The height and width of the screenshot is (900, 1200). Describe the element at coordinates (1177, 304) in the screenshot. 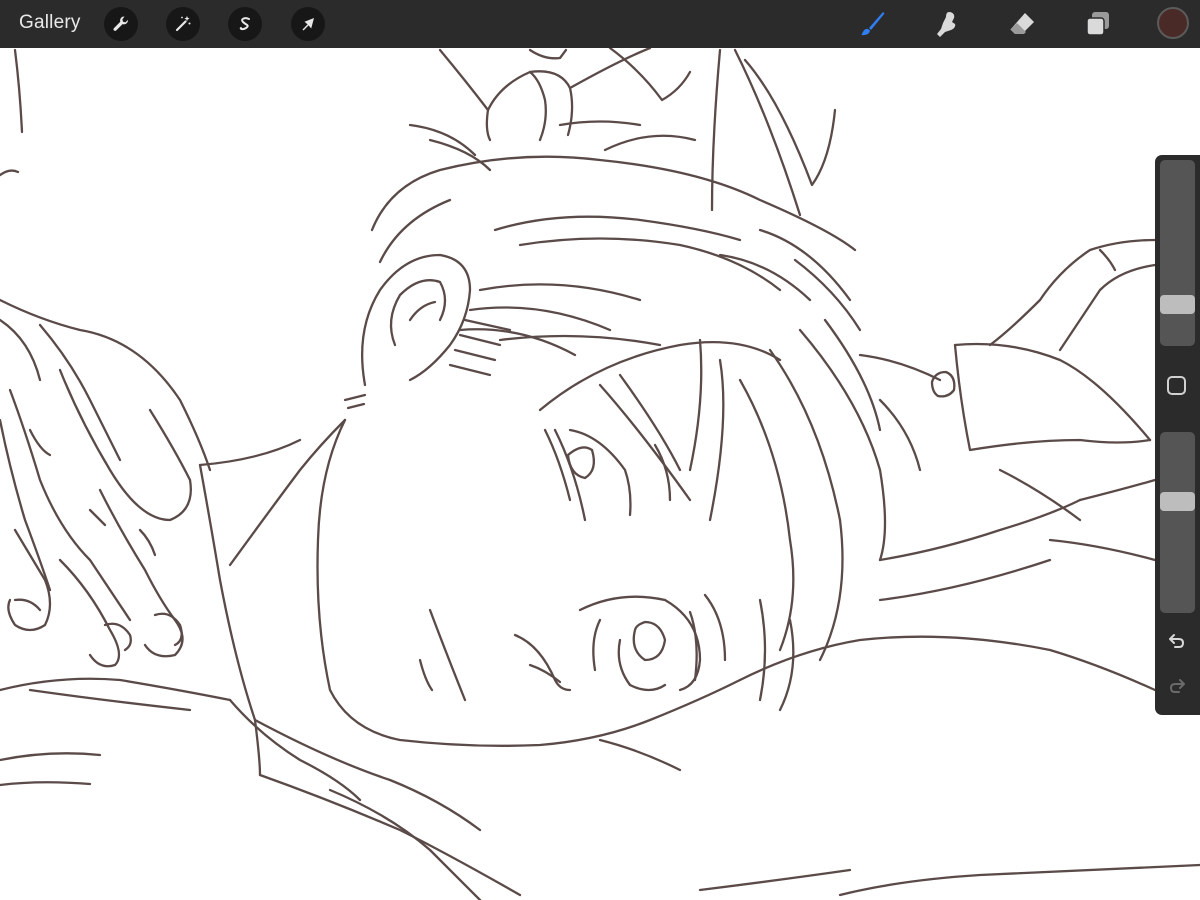

I see `brush-size-slider-thumb` at that location.